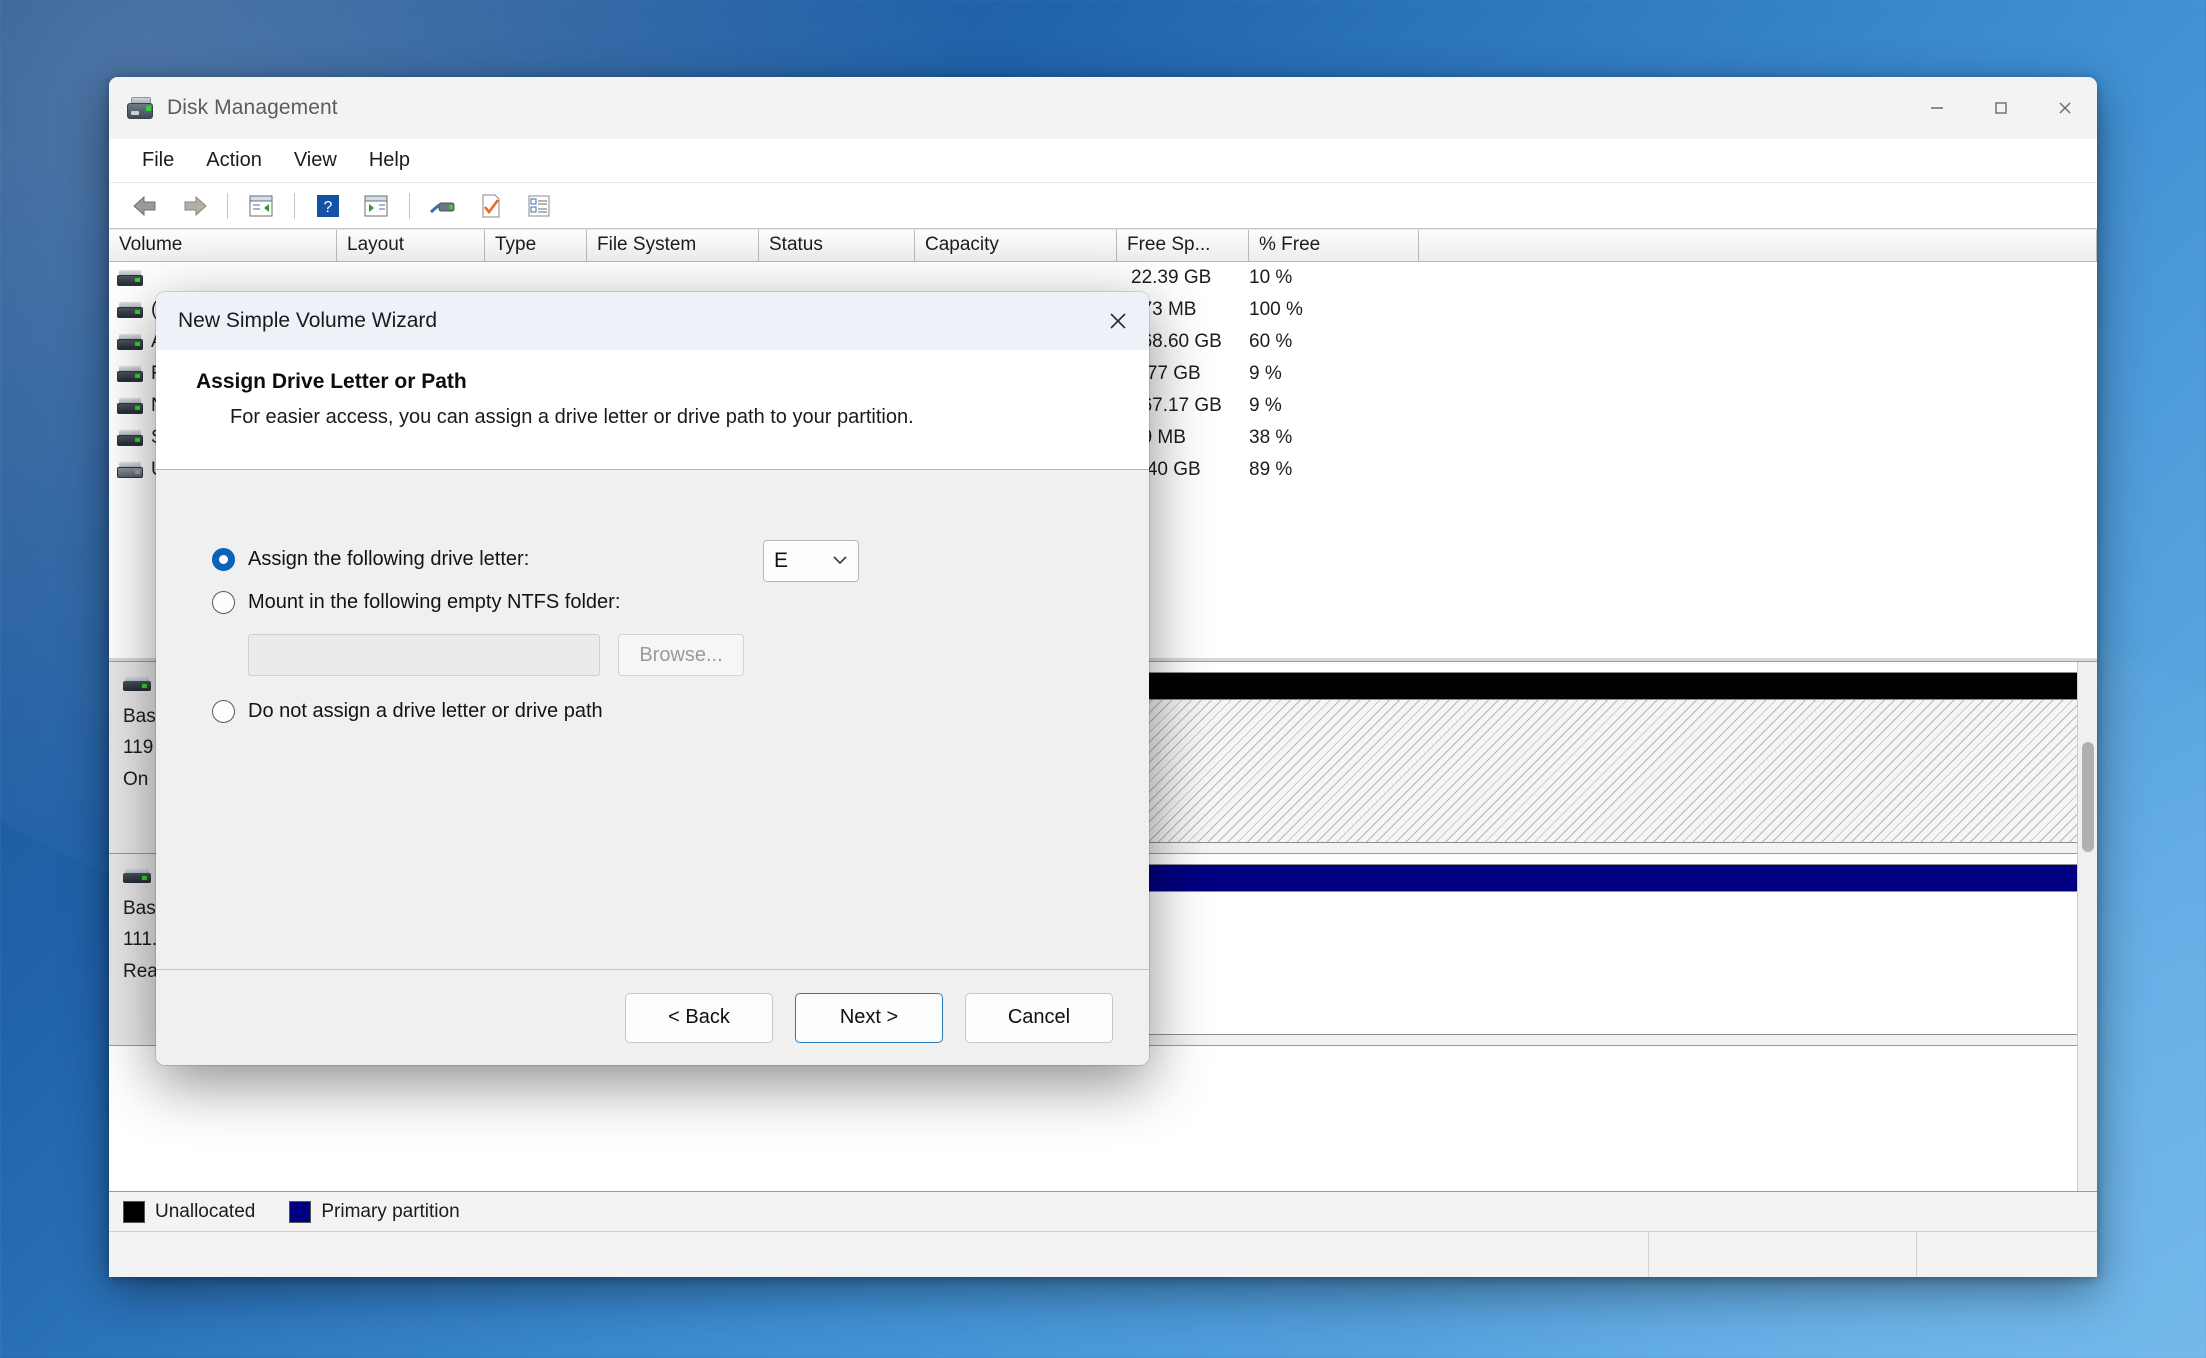 The width and height of the screenshot is (2206, 1358). Describe the element at coordinates (1164, 309) in the screenshot. I see `cell-free-space: 773 MB` at that location.